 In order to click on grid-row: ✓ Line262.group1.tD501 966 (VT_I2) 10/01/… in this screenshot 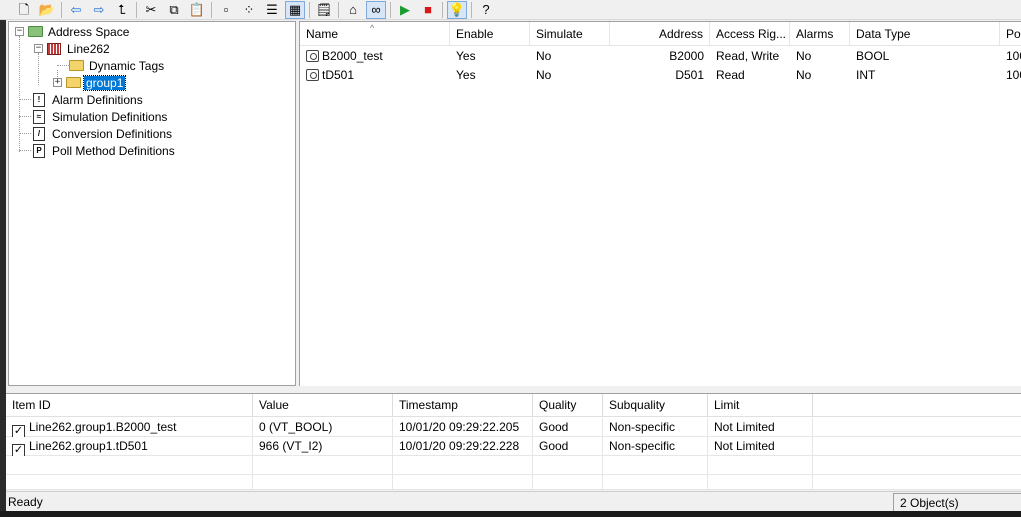, I will do `click(513, 446)`.